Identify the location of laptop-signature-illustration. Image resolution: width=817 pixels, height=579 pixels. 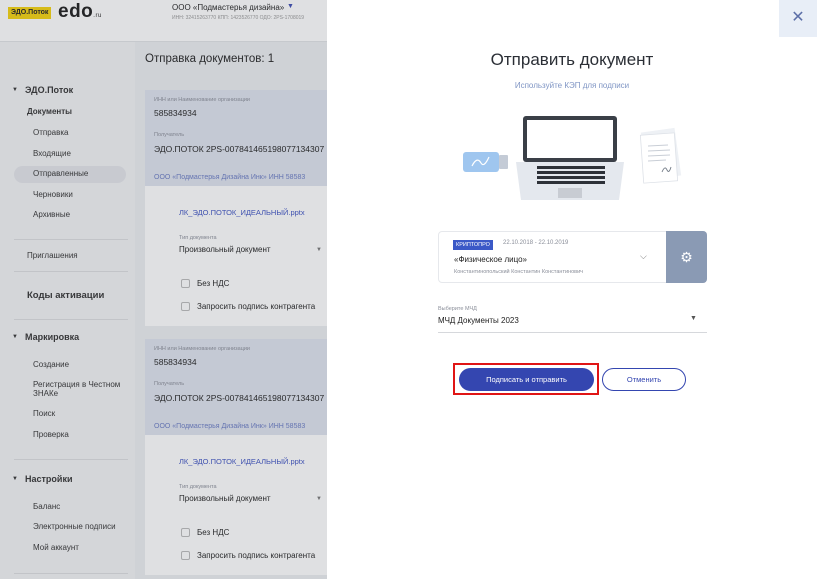
(572, 158).